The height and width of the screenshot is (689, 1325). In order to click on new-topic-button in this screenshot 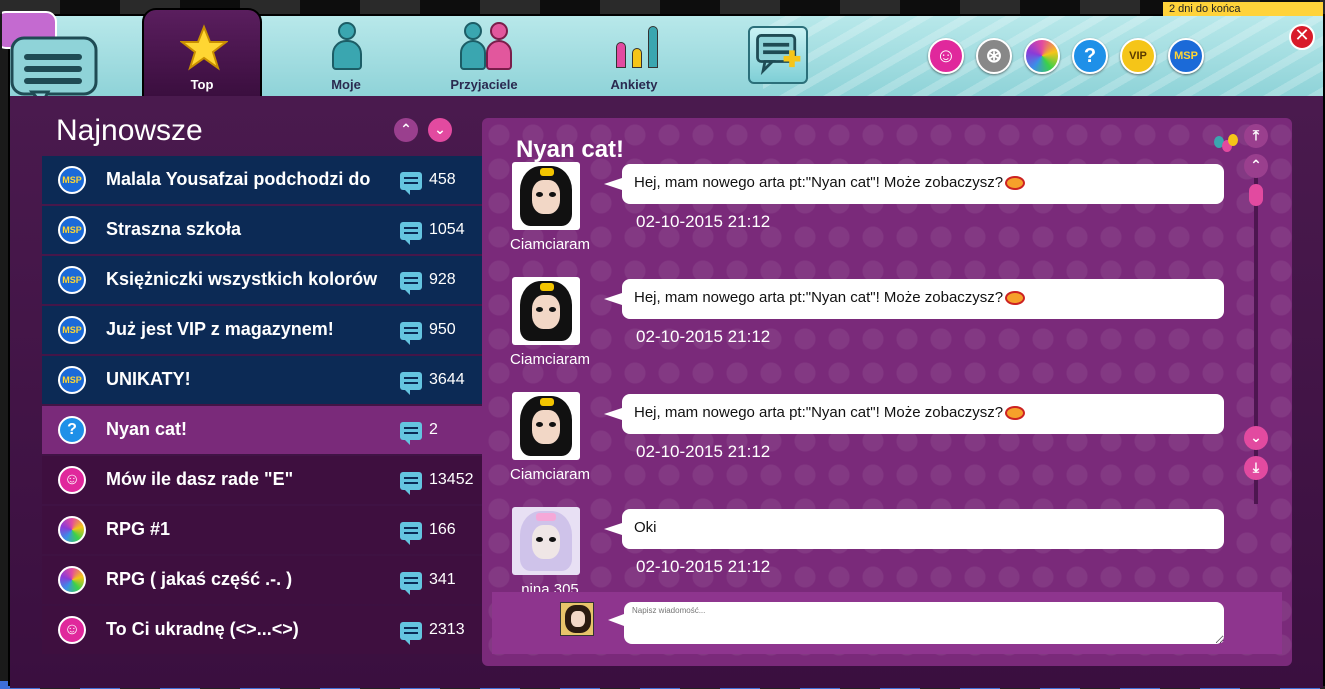, I will do `click(778, 55)`.